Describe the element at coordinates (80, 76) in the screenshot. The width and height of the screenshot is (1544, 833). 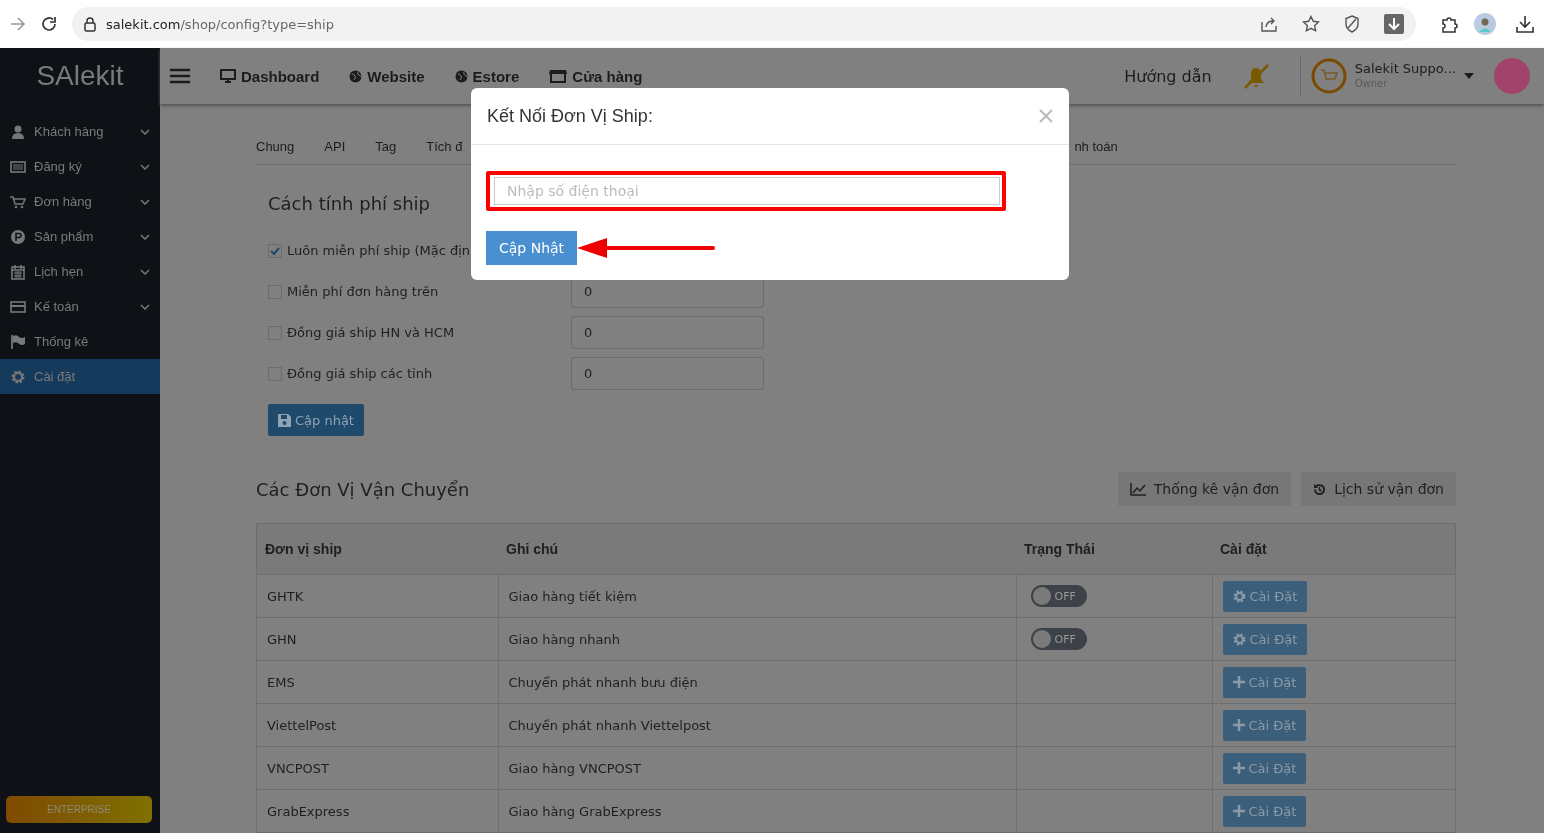
I see `logo: SAlekit` at that location.